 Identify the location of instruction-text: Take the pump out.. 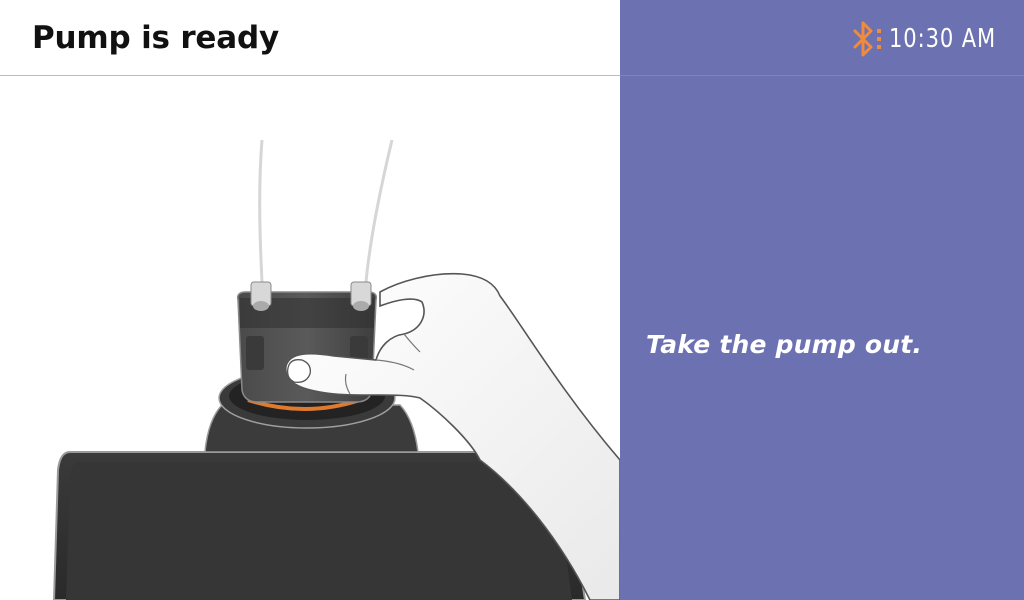
(784, 344).